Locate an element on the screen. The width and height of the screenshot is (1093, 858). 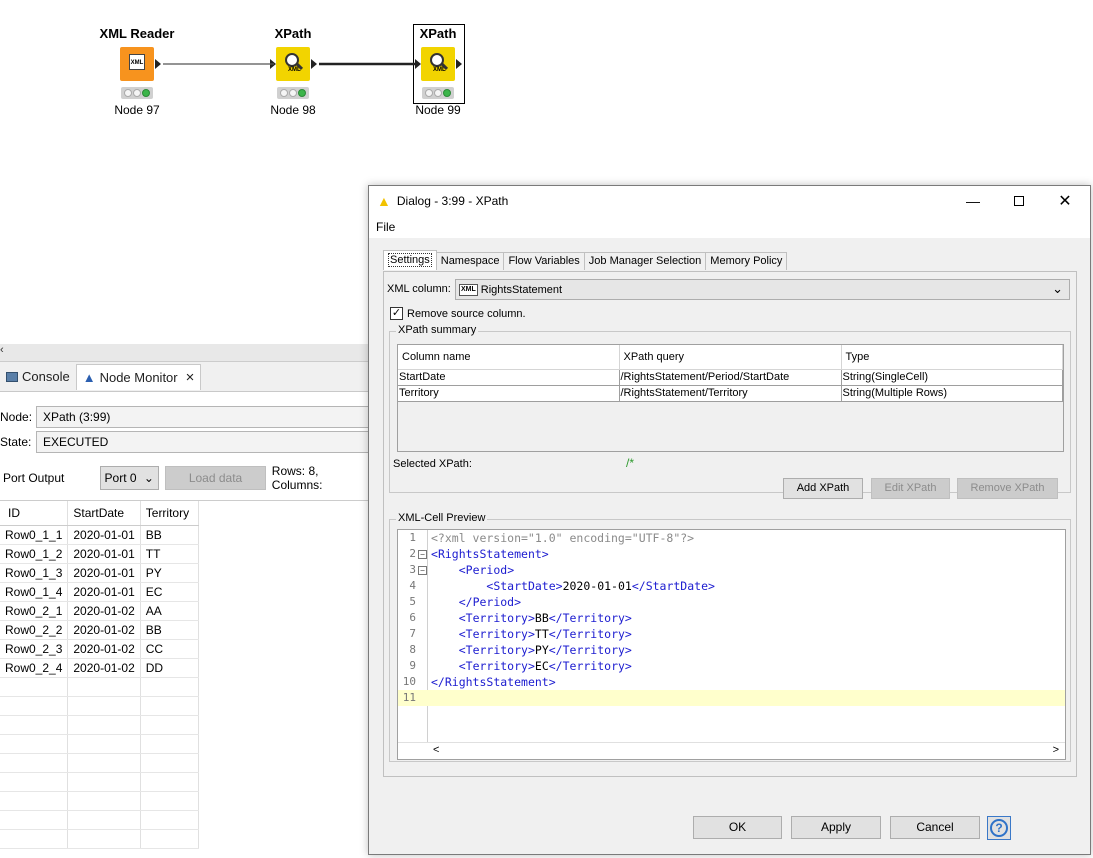
table-row: Row0_1_1 2020-01-01 BB is located at coordinates (99, 535).